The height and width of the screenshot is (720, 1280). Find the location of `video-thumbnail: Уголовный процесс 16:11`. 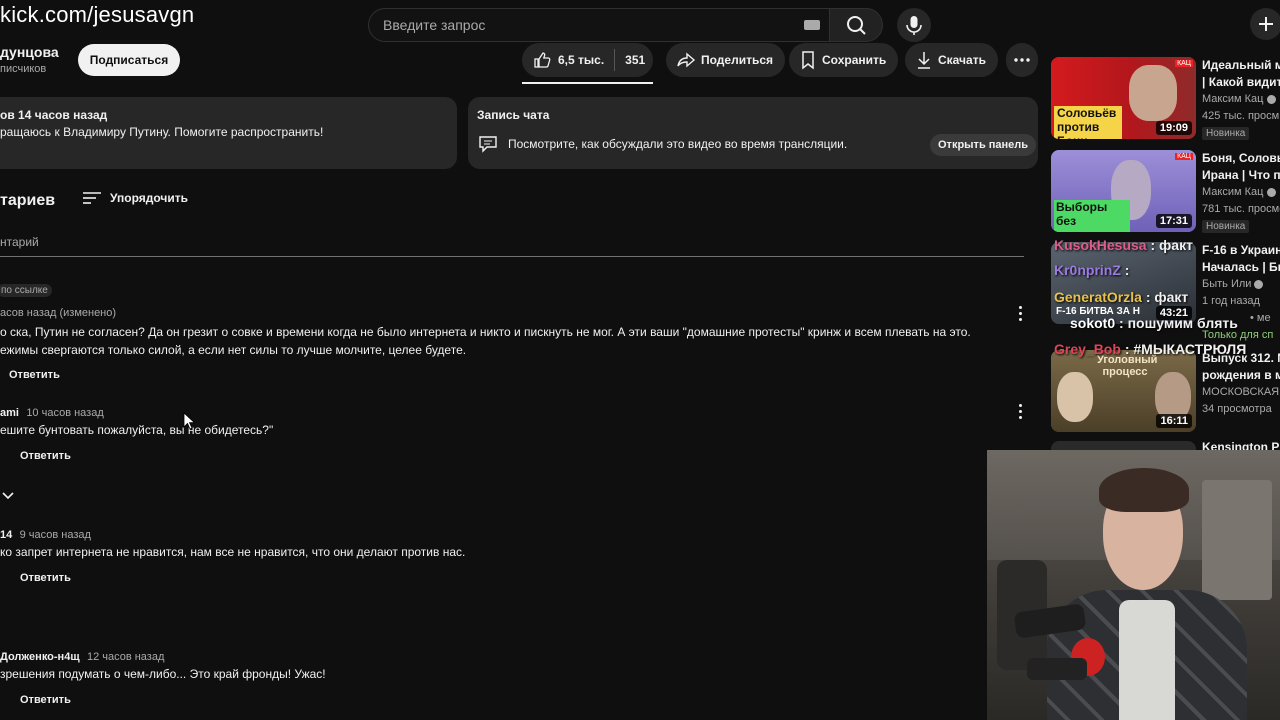

video-thumbnail: Уголовный процесс 16:11 is located at coordinates (1123, 391).